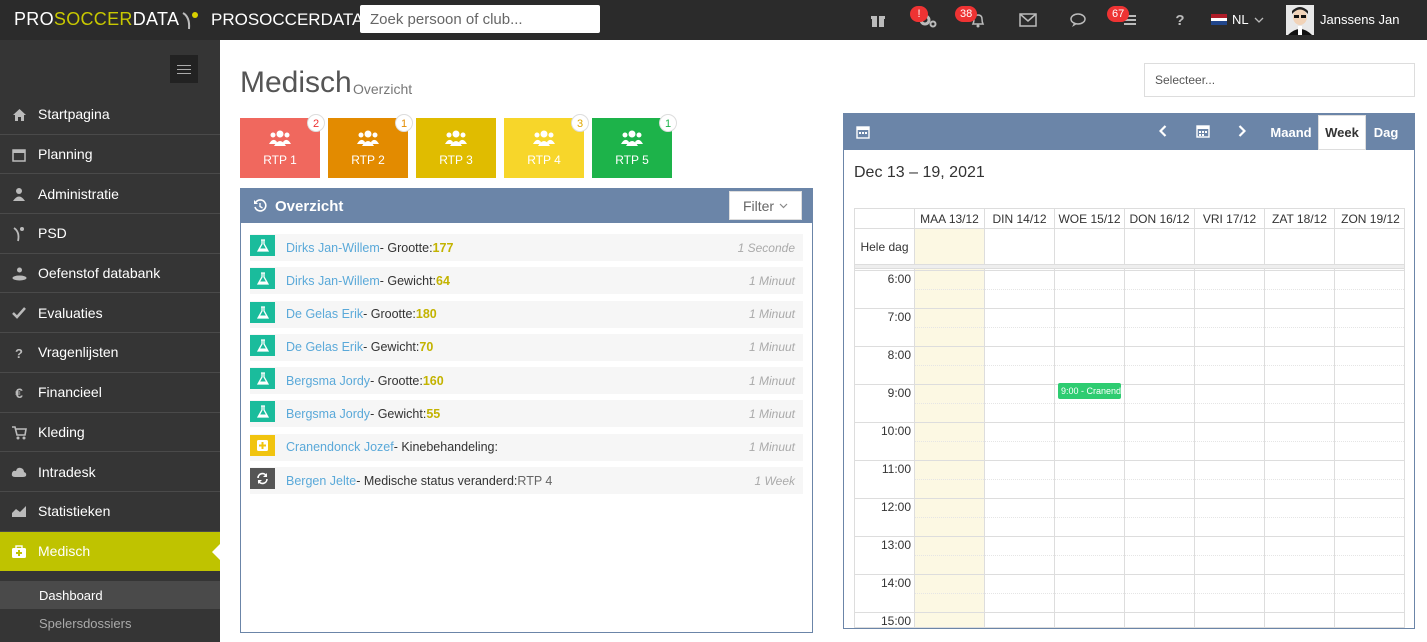  I want to click on view-month-button: Maand, so click(1291, 132).